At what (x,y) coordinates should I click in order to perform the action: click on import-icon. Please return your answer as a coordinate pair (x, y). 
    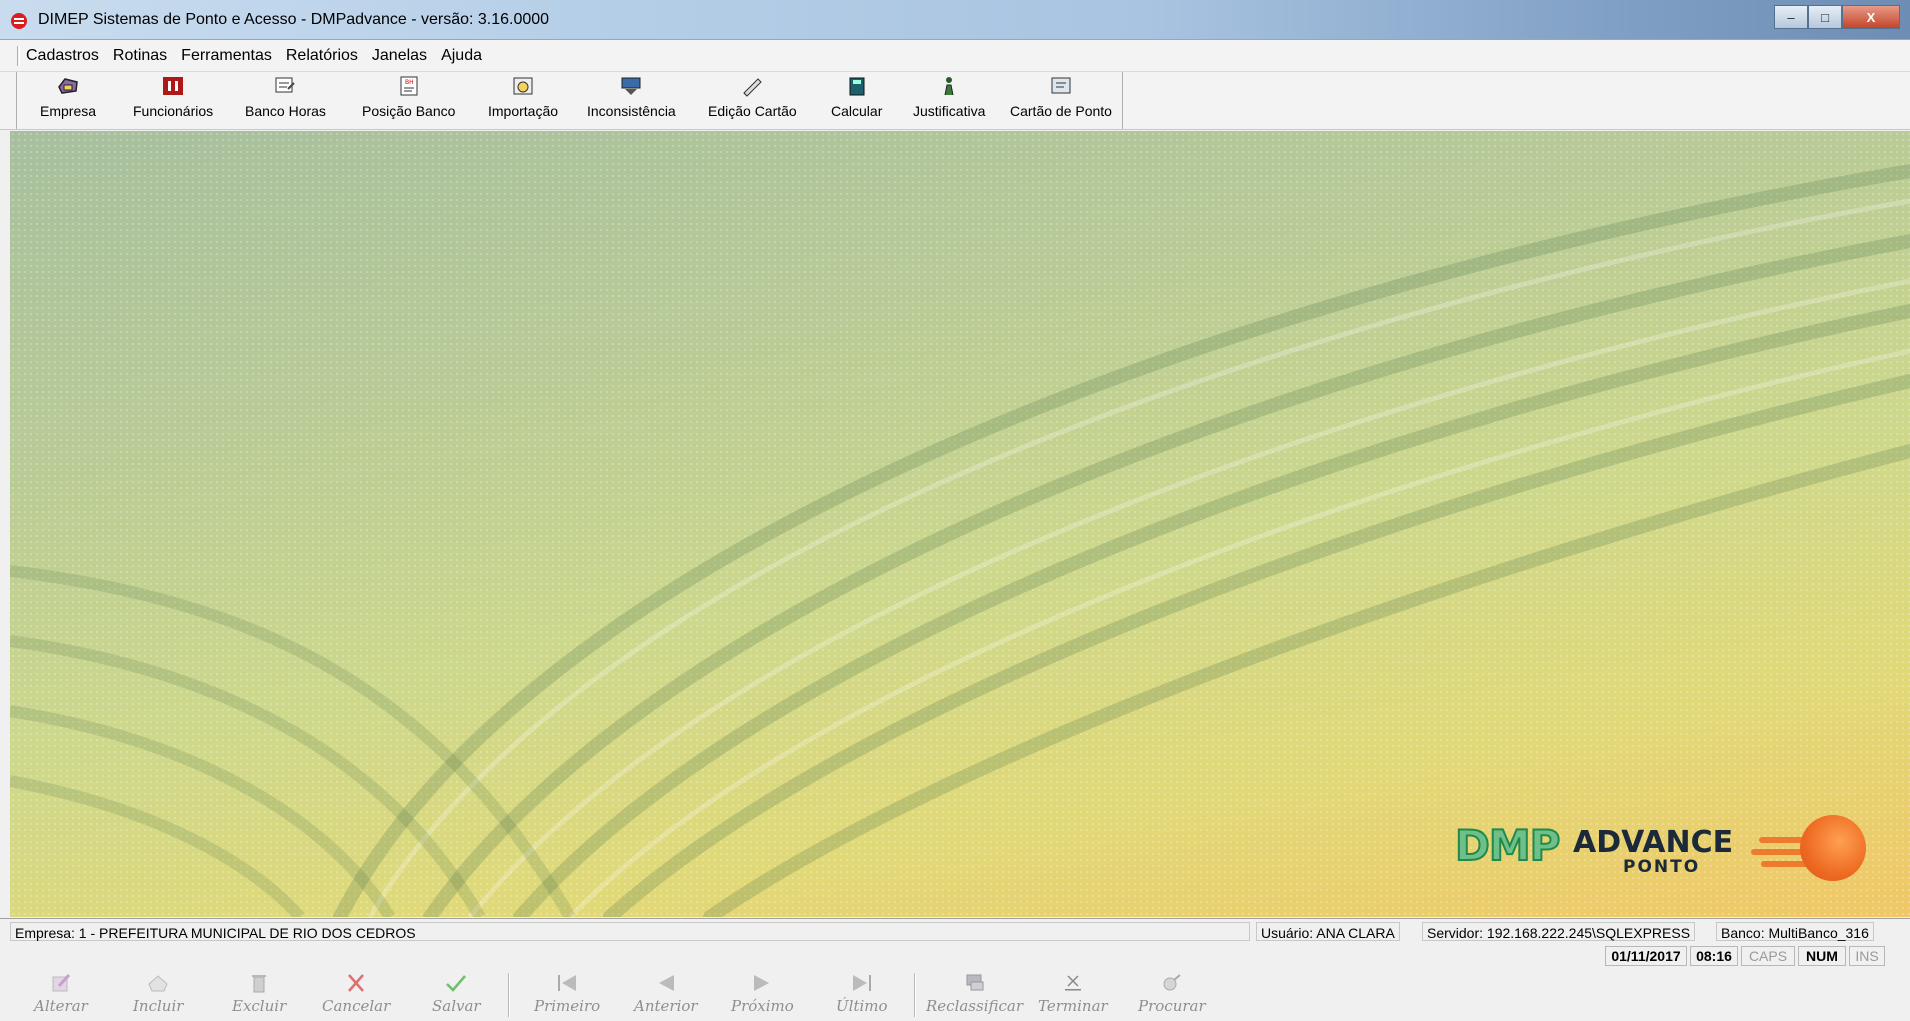
    Looking at the image, I should click on (523, 86).